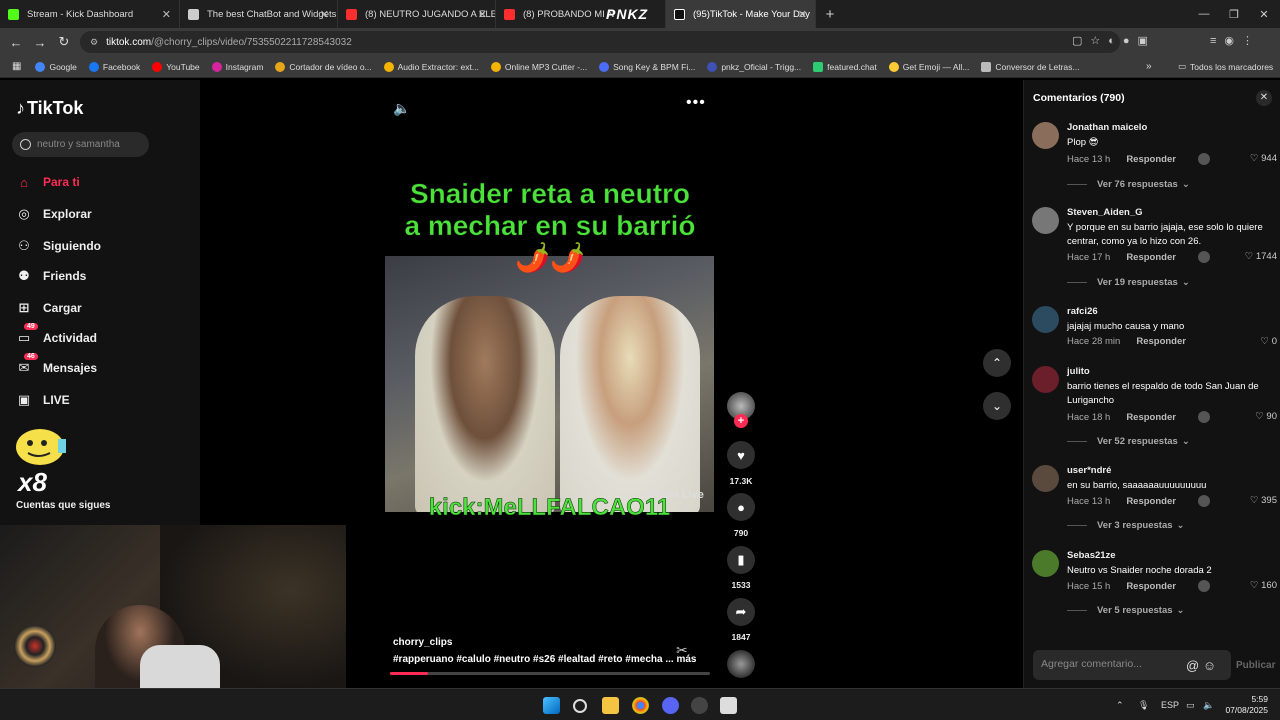 This screenshot has width=1280, height=720. What do you see at coordinates (741, 560) in the screenshot?
I see `save-button: ▮` at bounding box center [741, 560].